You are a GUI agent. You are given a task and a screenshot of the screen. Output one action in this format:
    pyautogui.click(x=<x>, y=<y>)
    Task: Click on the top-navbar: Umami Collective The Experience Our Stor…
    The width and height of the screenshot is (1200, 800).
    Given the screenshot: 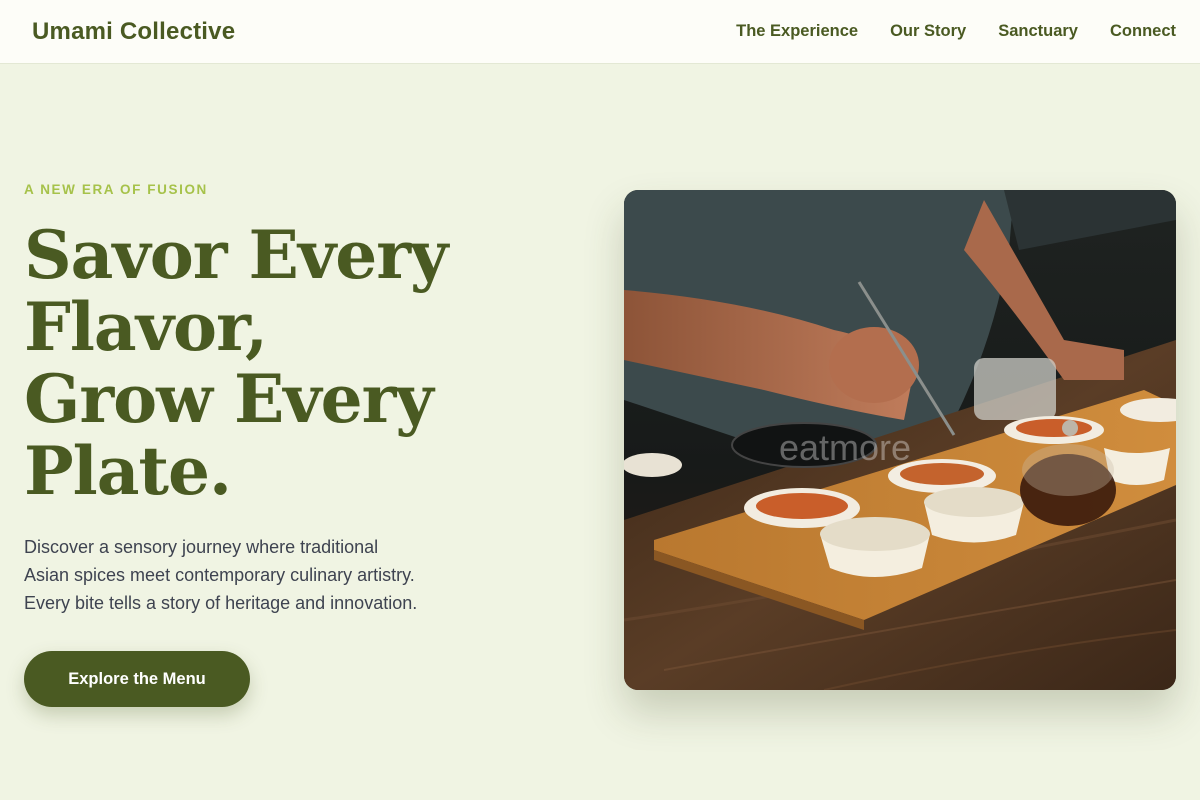 What is the action you would take?
    pyautogui.click(x=600, y=32)
    